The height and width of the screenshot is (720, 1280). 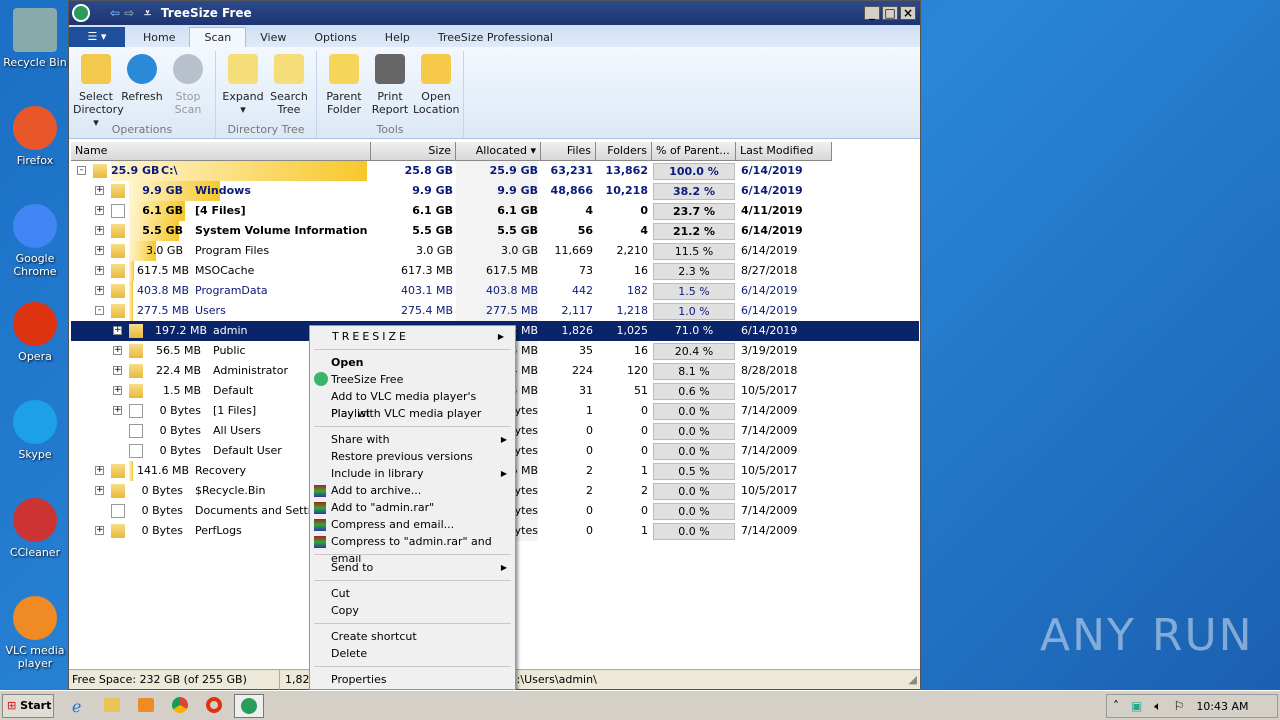 What do you see at coordinates (147, 13) in the screenshot?
I see `quick-access-icon: ⩡` at bounding box center [147, 13].